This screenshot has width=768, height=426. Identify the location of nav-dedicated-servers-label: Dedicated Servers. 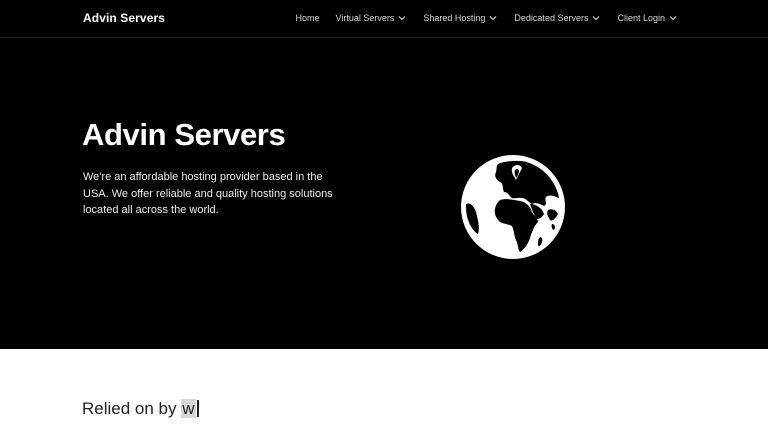
(551, 18).